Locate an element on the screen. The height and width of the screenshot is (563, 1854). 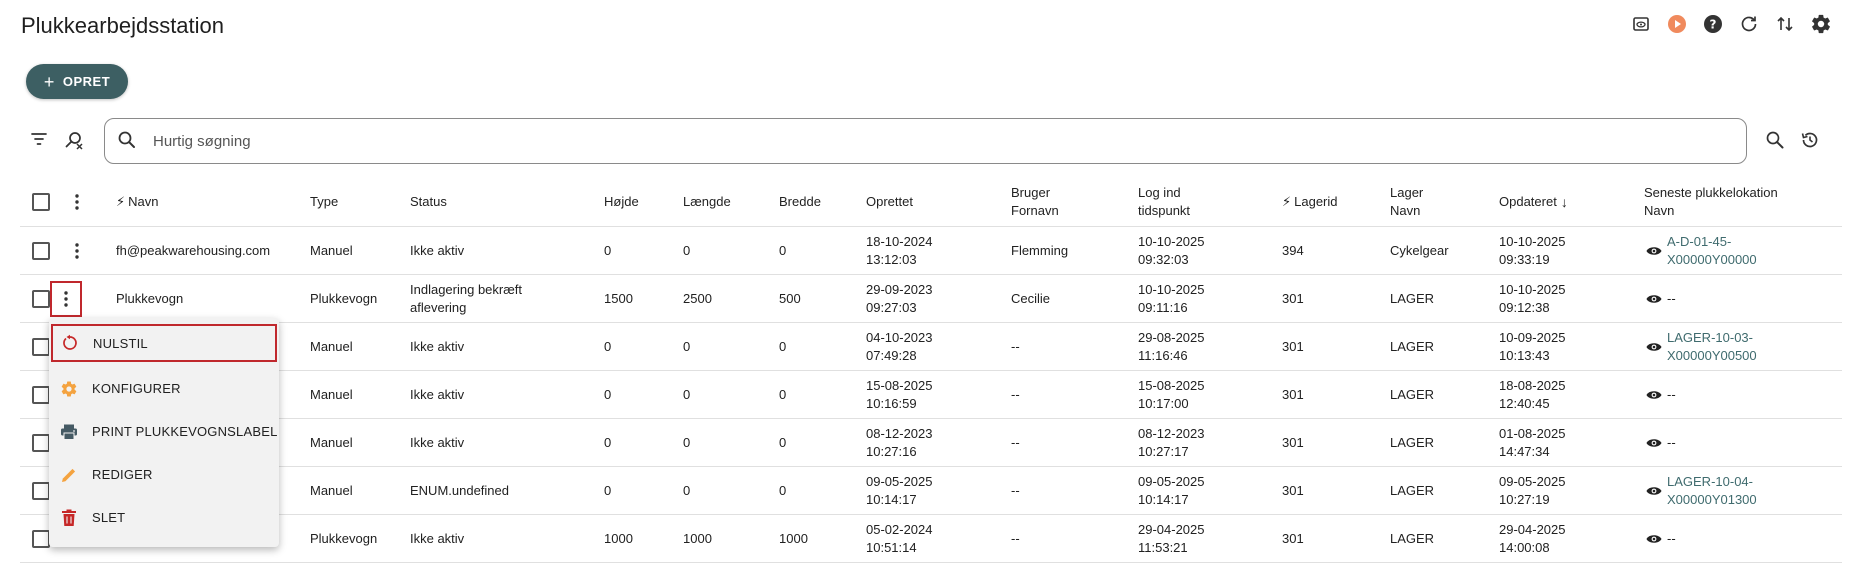
col-header-status: Status is located at coordinates (428, 202).